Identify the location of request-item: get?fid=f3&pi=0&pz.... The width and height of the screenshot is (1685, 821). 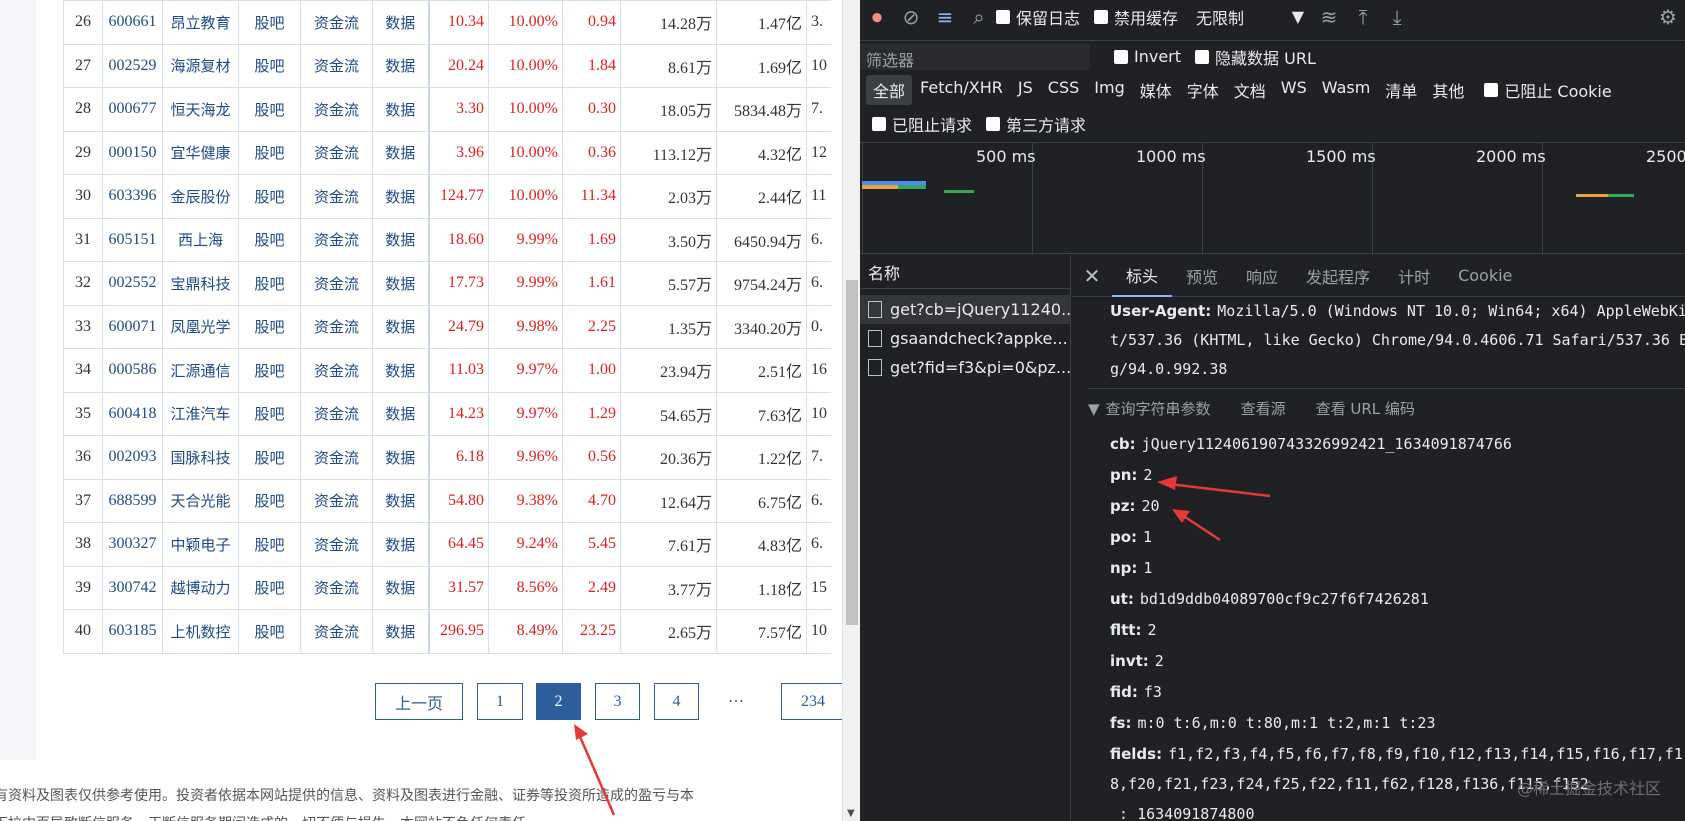
(965, 367).